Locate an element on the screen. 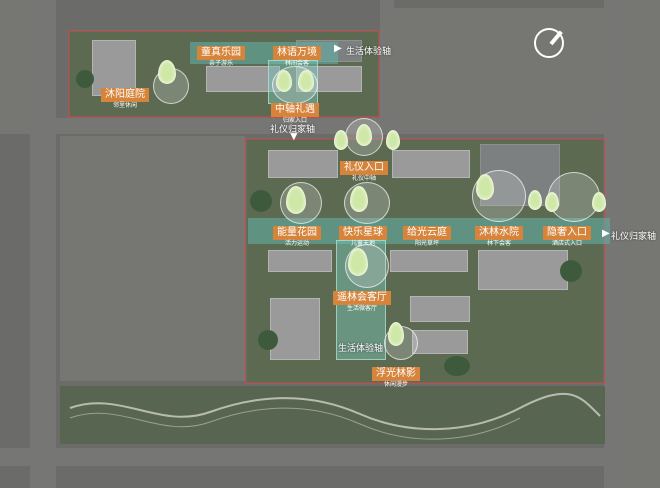 The height and width of the screenshot is (488, 660). label-title: 给光云庭 is located at coordinates (427, 233).